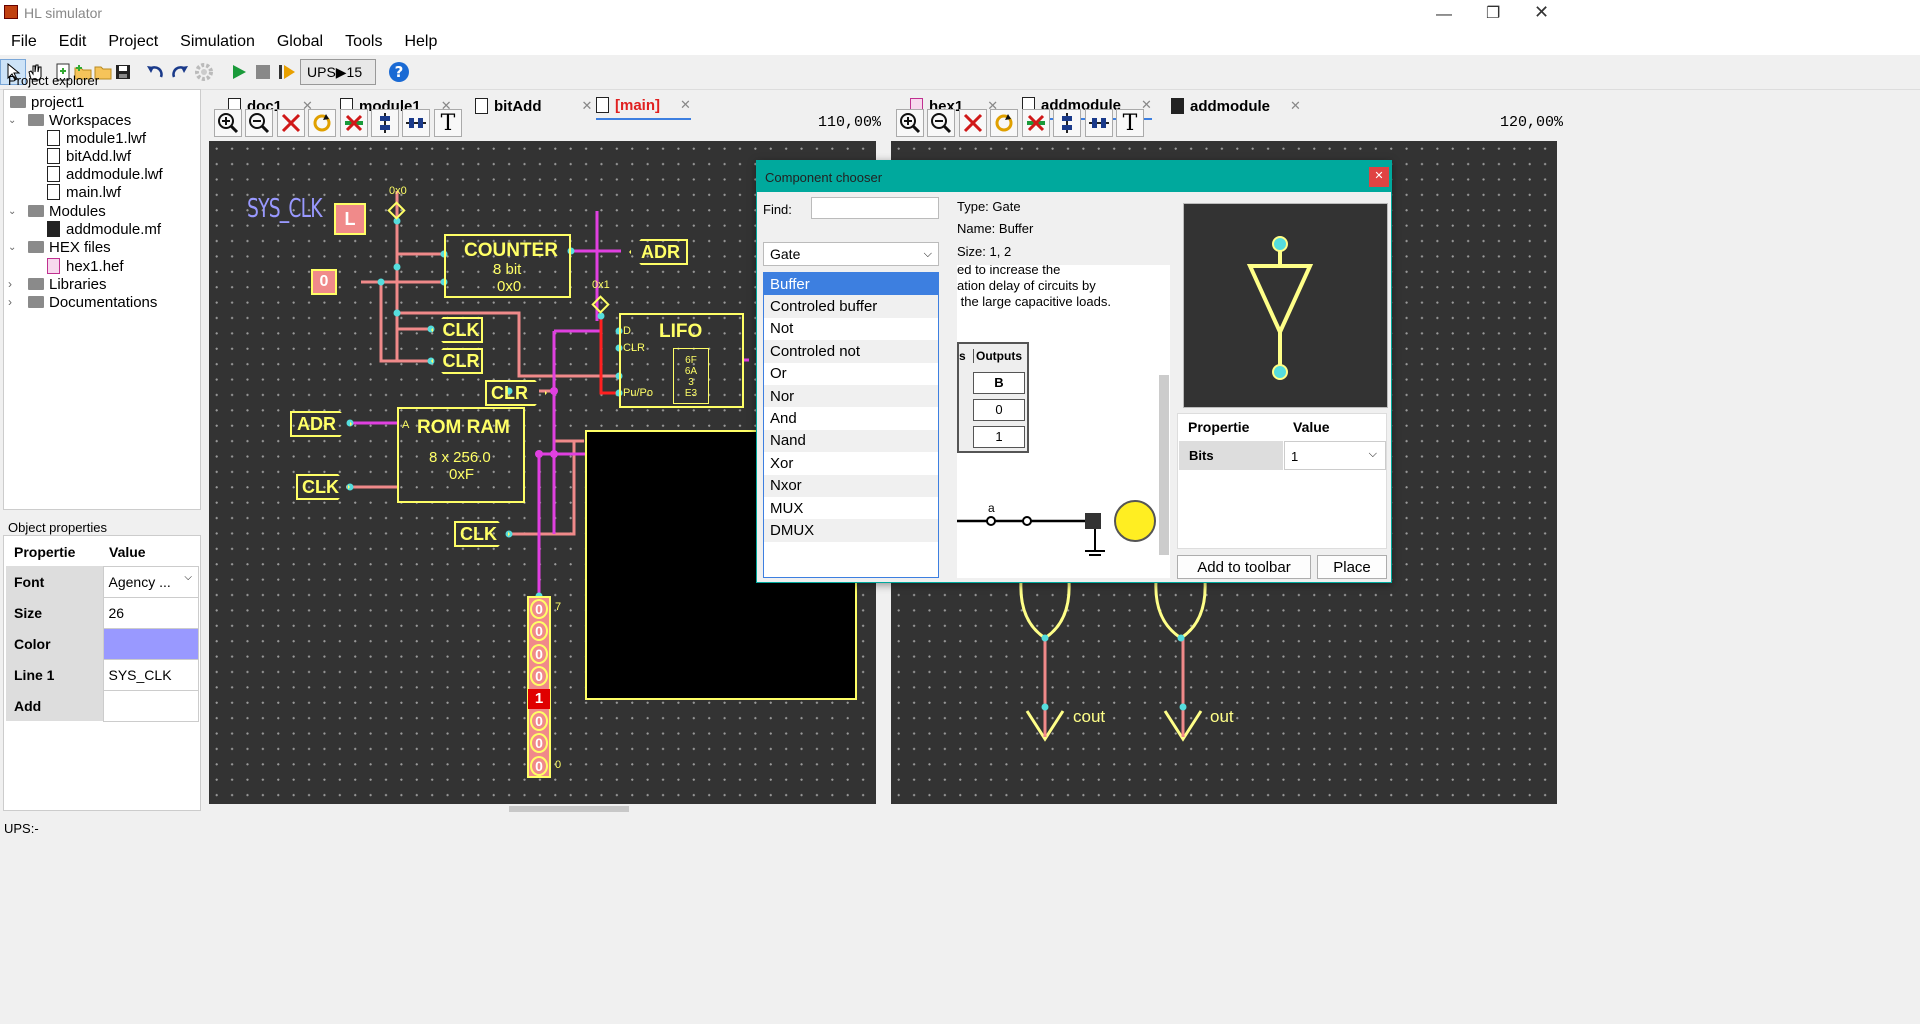  What do you see at coordinates (54, 705) in the screenshot?
I see `prop-add: Add` at bounding box center [54, 705].